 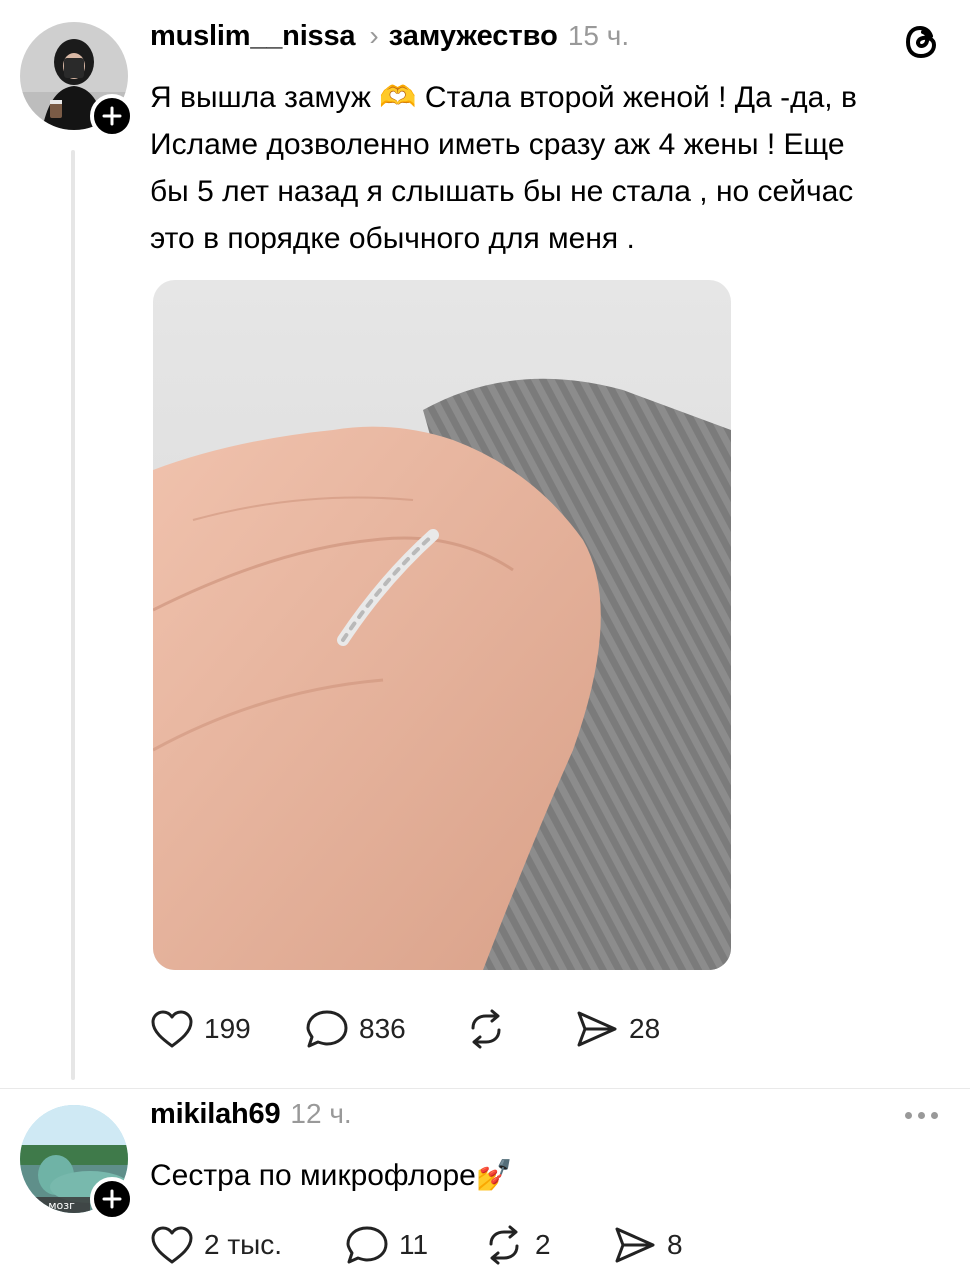 I want to click on topic-tag: замужество, so click(x=473, y=36).